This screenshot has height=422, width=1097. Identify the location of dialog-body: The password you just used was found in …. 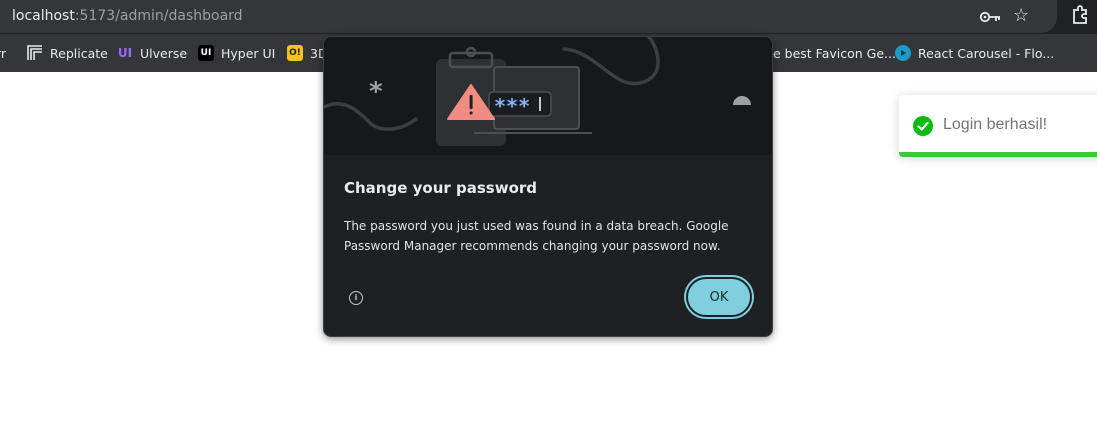
(536, 236).